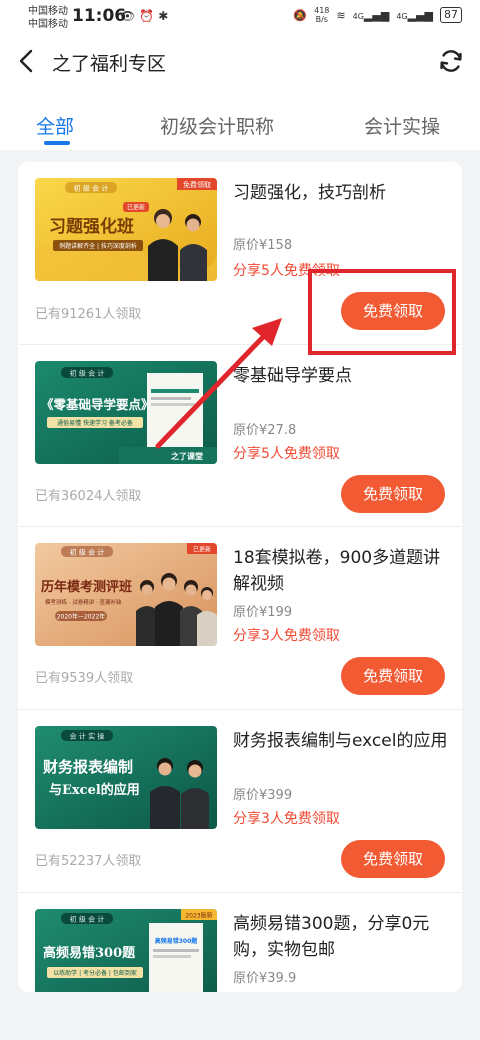 The width and height of the screenshot is (480, 1040). I want to click on carrier-2: 中国移动, so click(48, 24).